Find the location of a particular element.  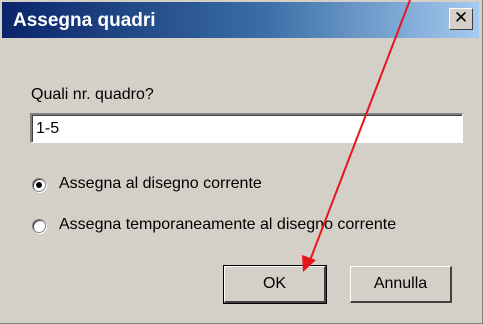

input-value: 1-5 is located at coordinates (48, 128).